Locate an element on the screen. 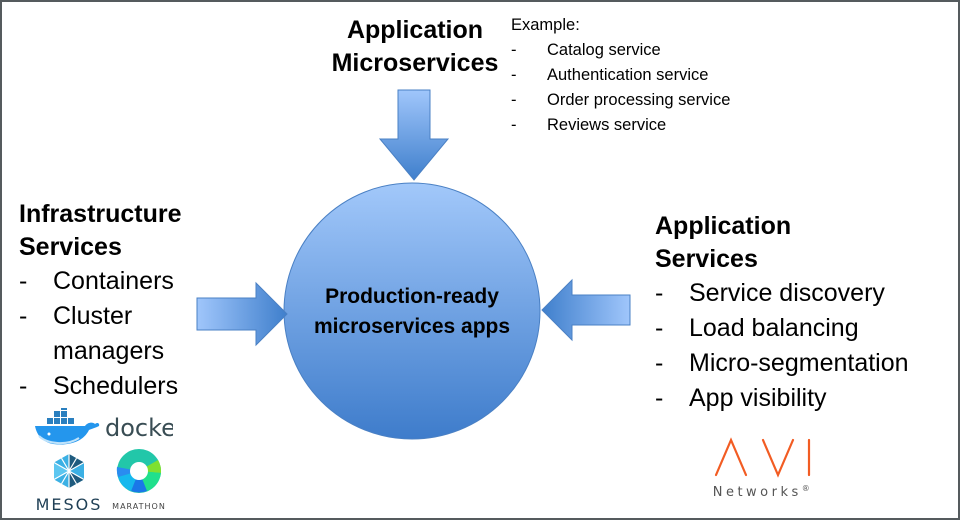 Image resolution: width=960 pixels, height=520 pixels. list-item: - Authentication service is located at coordinates (610, 75).